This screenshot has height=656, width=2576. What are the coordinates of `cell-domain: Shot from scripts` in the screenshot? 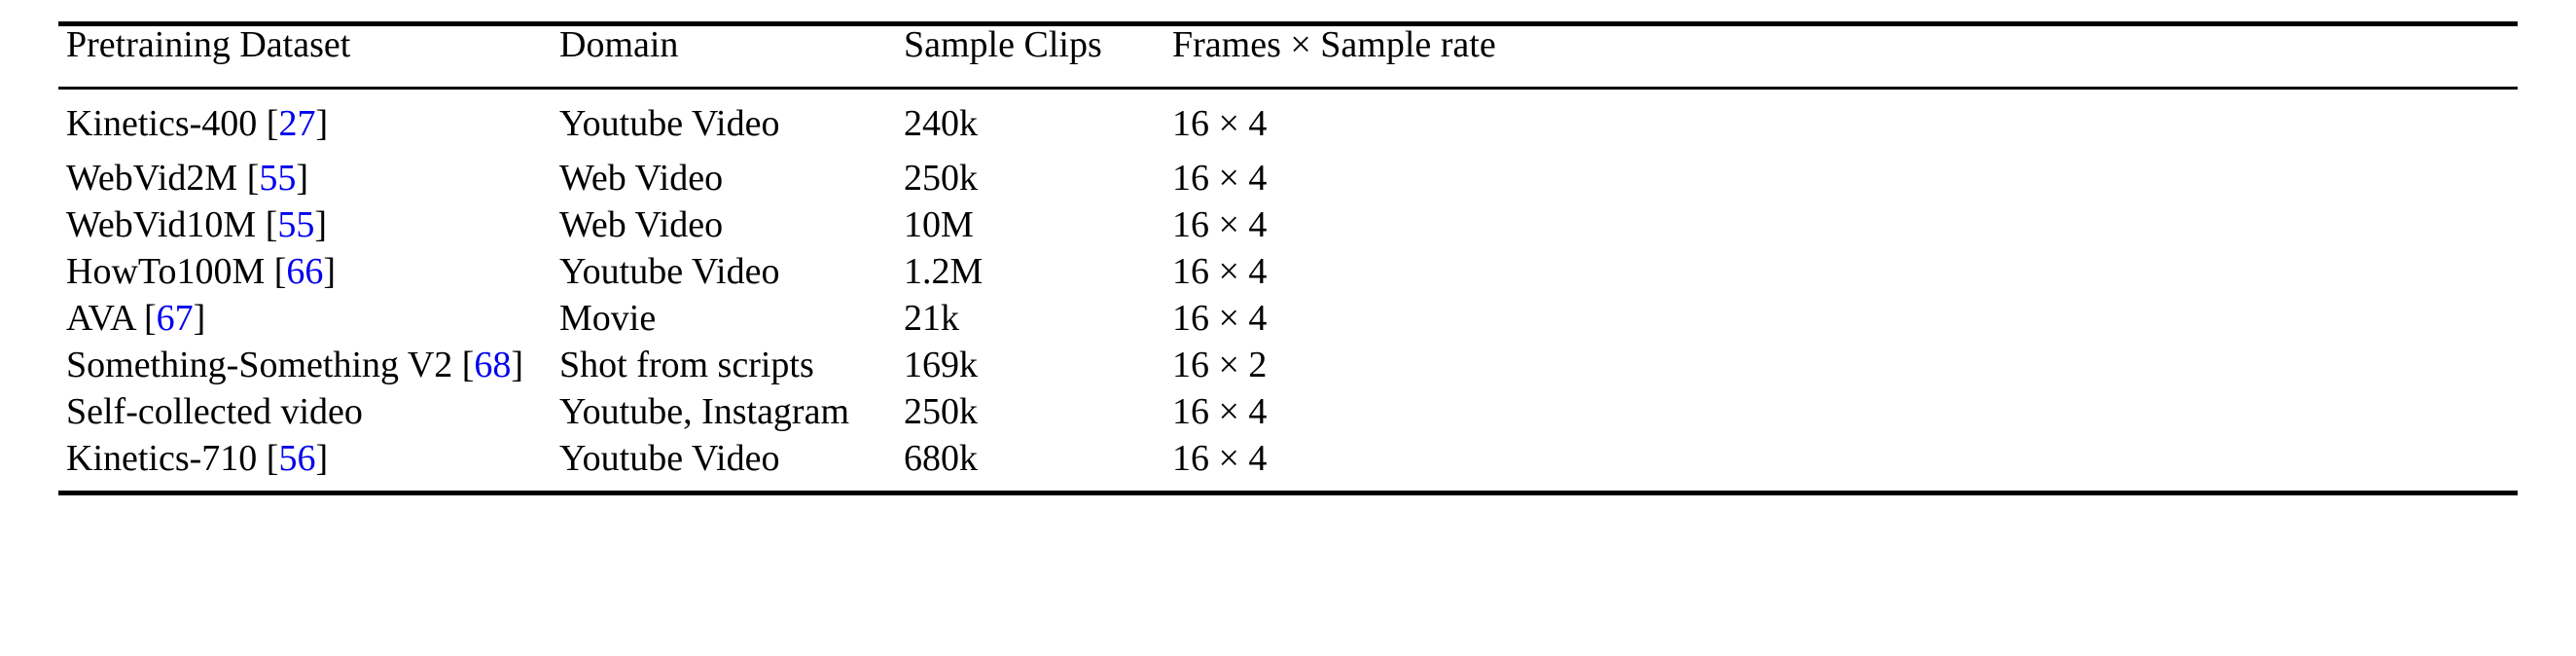 It's located at (686, 365).